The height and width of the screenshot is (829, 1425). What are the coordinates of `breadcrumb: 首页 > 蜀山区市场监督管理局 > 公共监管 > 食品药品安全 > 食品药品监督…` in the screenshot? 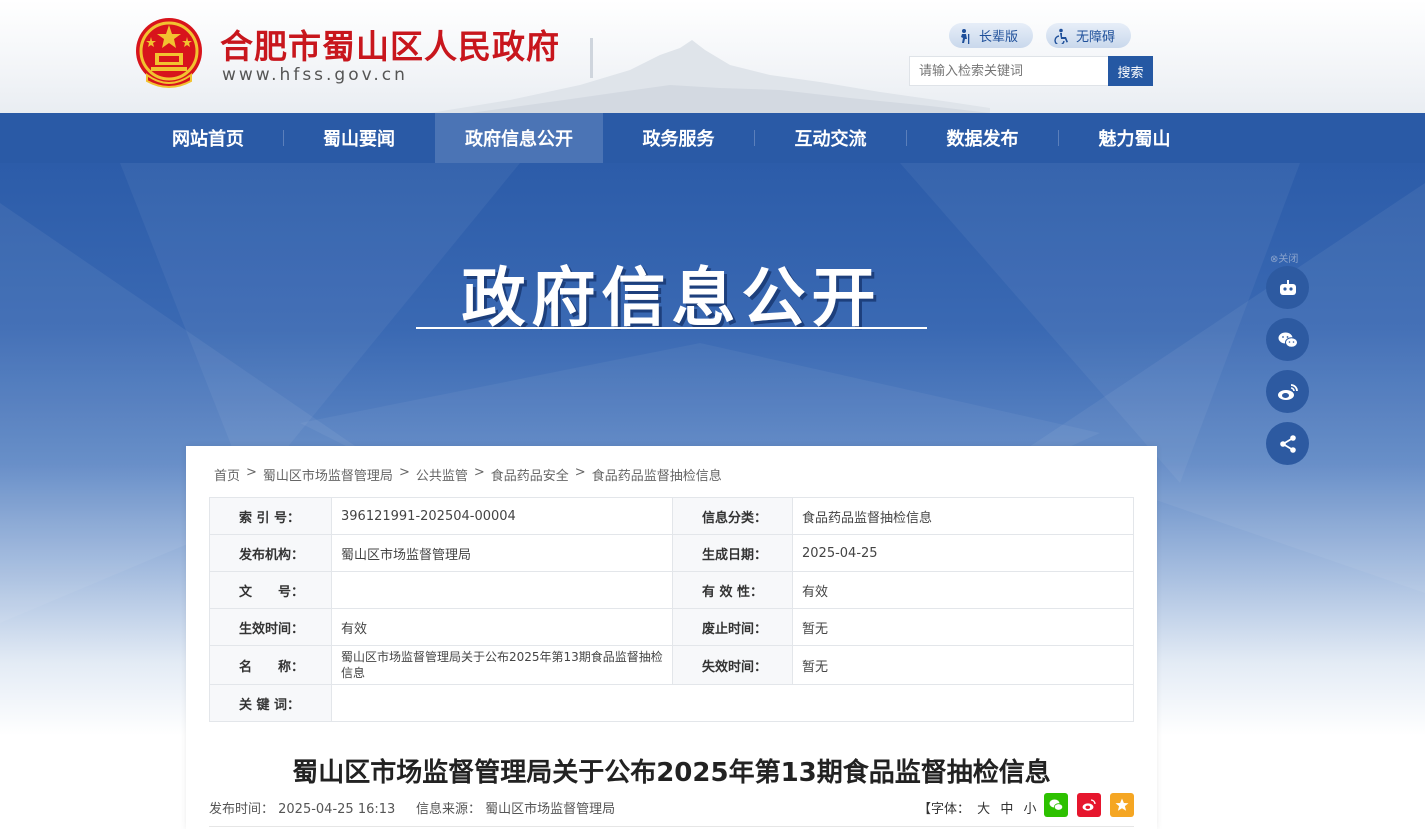 It's located at (468, 474).